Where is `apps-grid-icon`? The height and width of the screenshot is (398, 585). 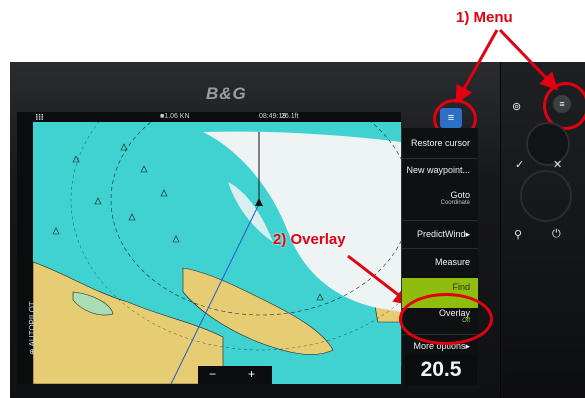 apps-grid-icon is located at coordinates (39, 117).